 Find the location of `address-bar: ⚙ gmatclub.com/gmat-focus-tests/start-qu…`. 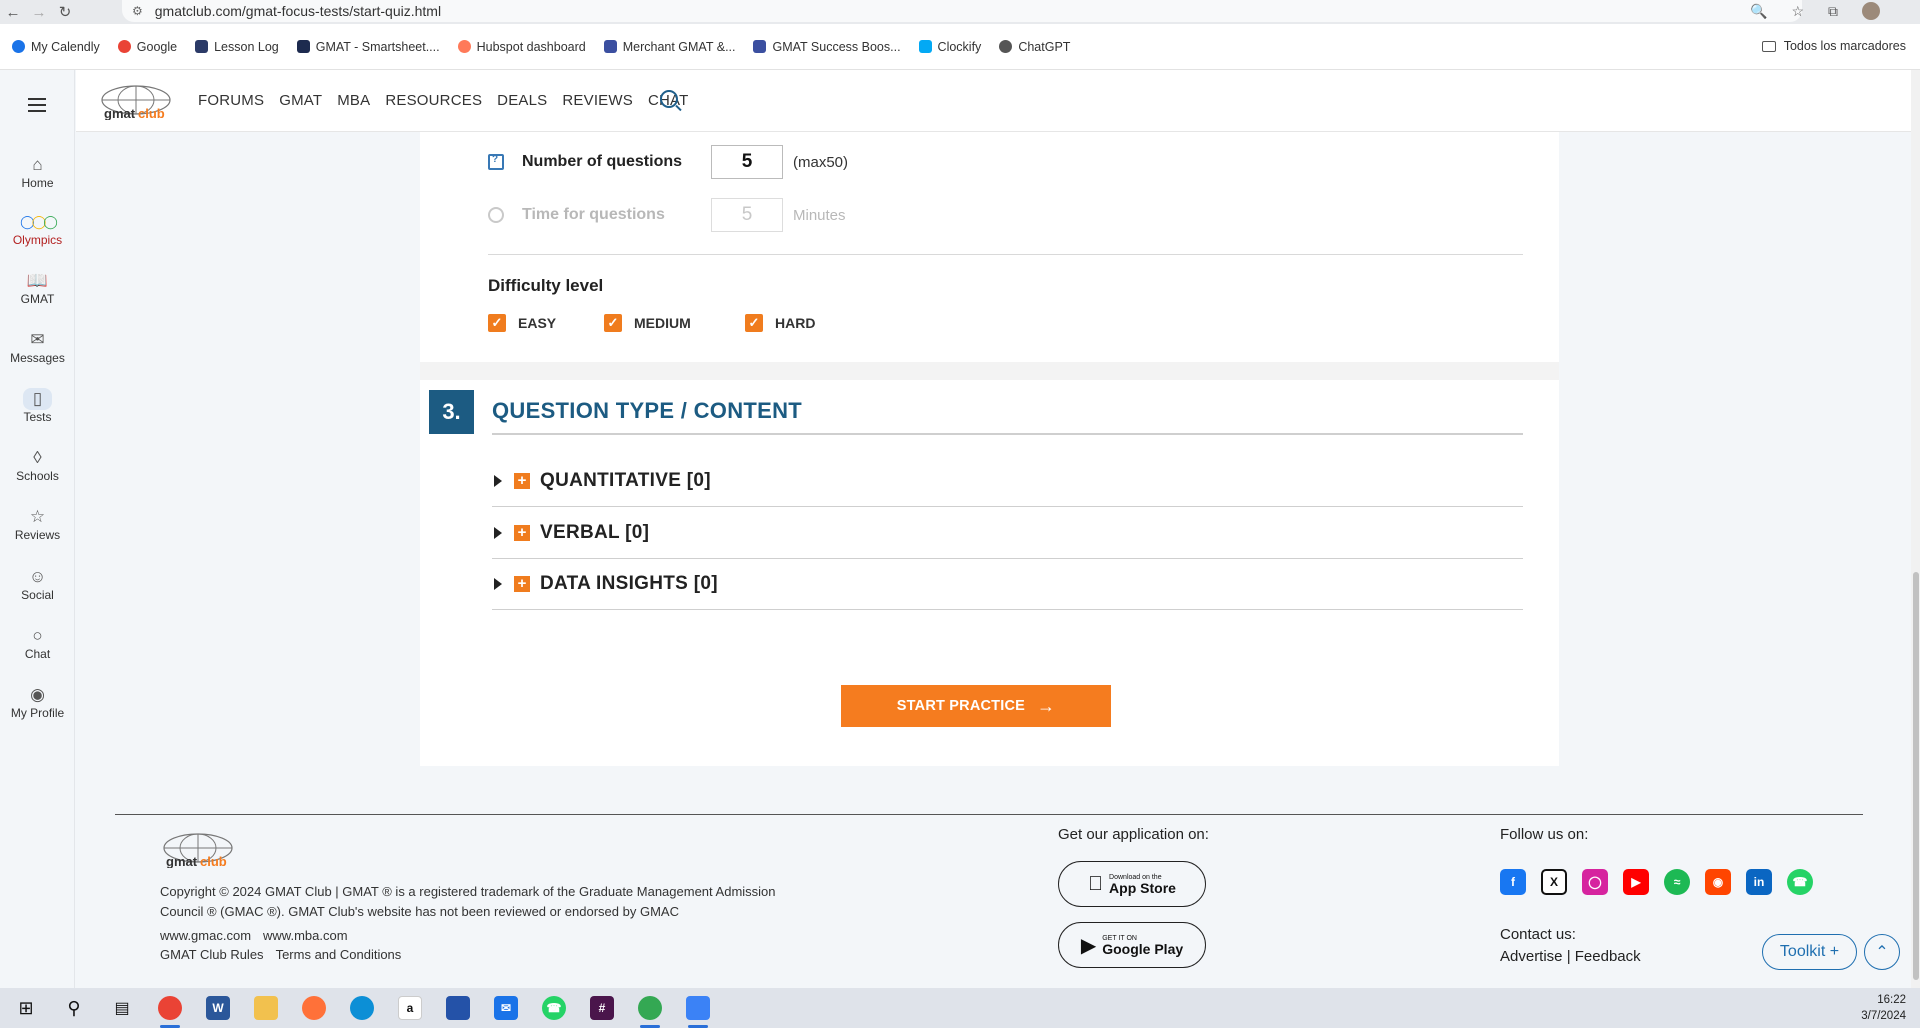

address-bar: ⚙ gmatclub.com/gmat-focus-tests/start-qu… is located at coordinates (962, 11).